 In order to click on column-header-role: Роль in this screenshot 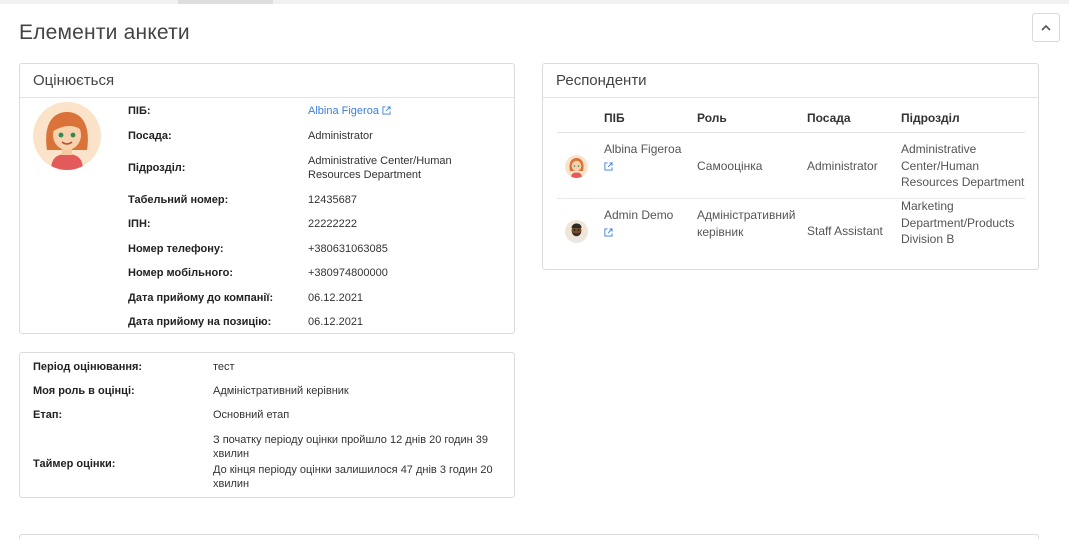, I will do `click(712, 118)`.